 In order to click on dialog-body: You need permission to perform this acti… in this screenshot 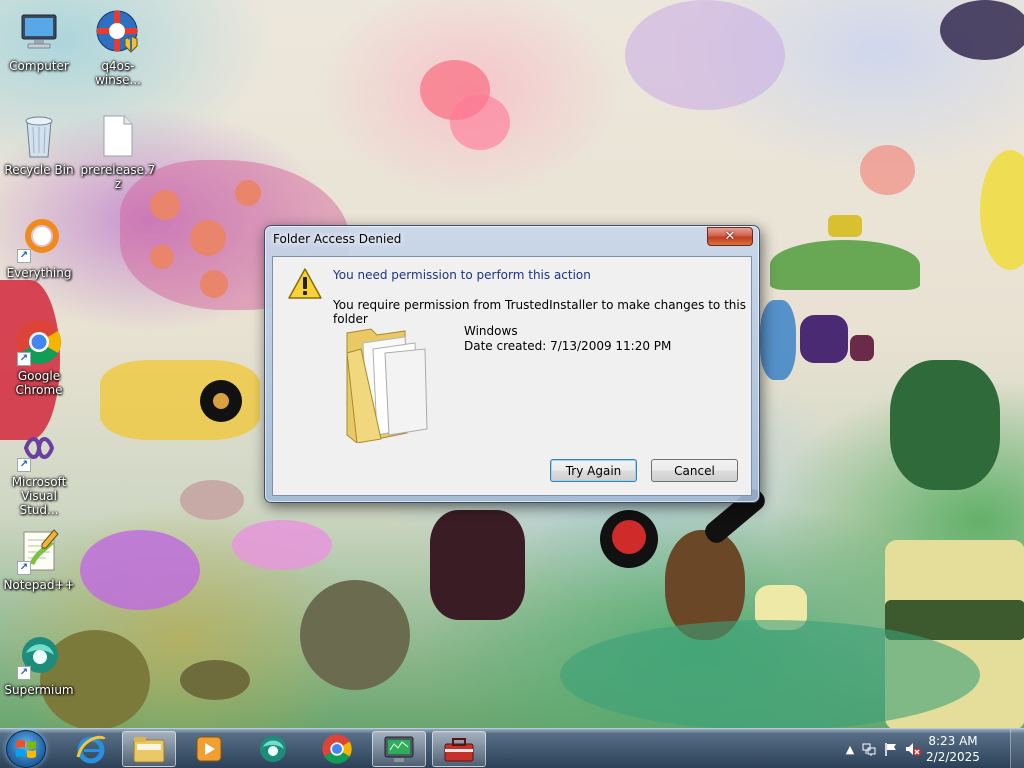, I will do `click(512, 376)`.